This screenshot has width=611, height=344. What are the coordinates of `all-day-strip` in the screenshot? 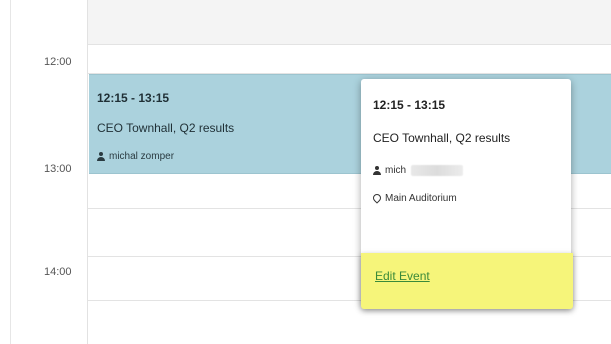 It's located at (349, 22).